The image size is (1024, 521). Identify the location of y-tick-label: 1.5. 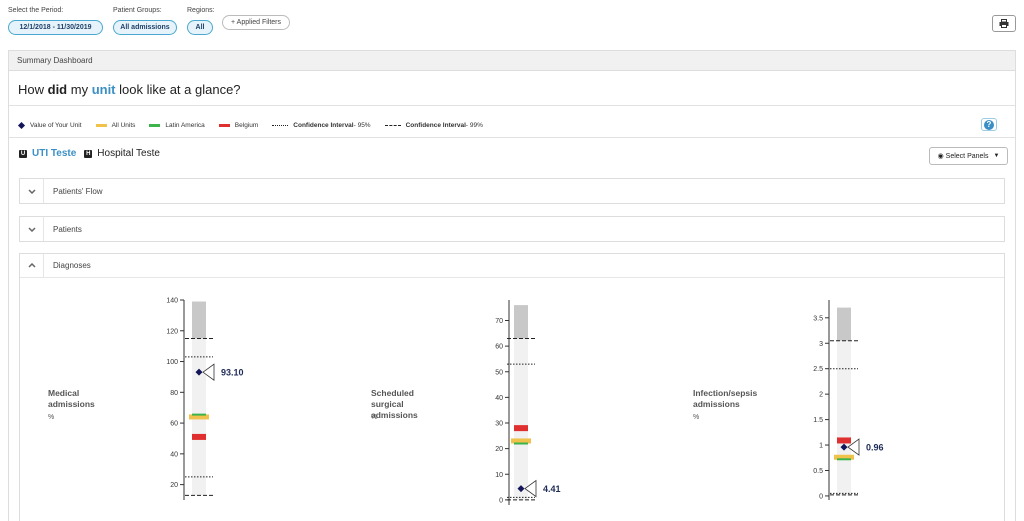
(818, 420).